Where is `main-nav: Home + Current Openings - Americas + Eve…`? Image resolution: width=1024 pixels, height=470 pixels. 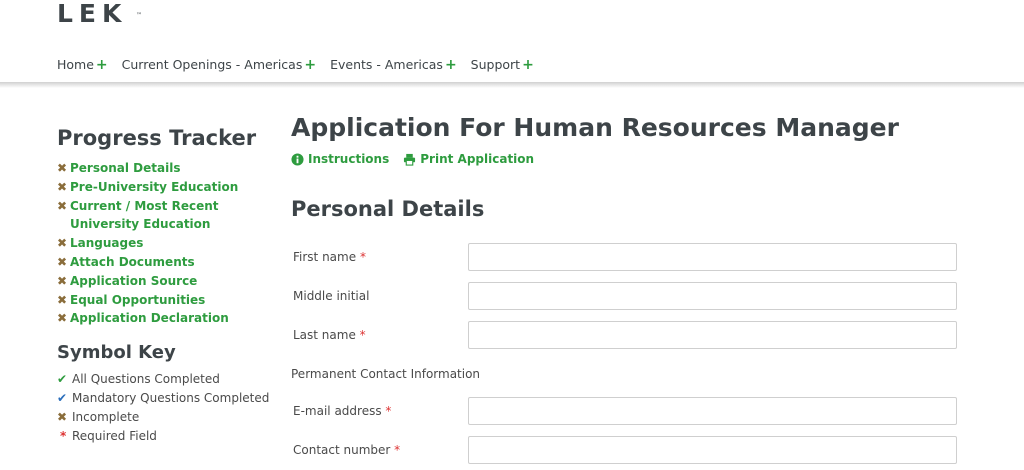
main-nav: Home + Current Openings - Americas + Eve… is located at coordinates (295, 64).